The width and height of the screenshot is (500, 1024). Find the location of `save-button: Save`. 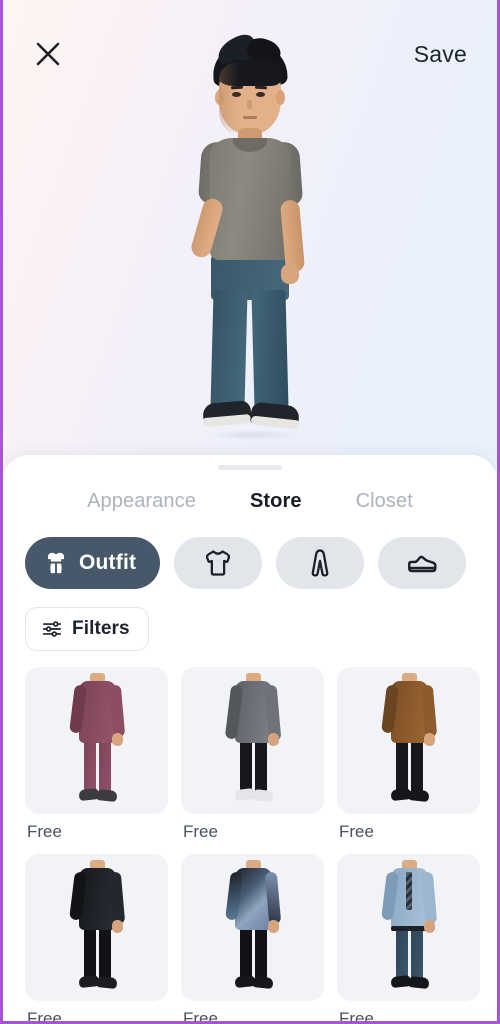

save-button: Save is located at coordinates (440, 54).